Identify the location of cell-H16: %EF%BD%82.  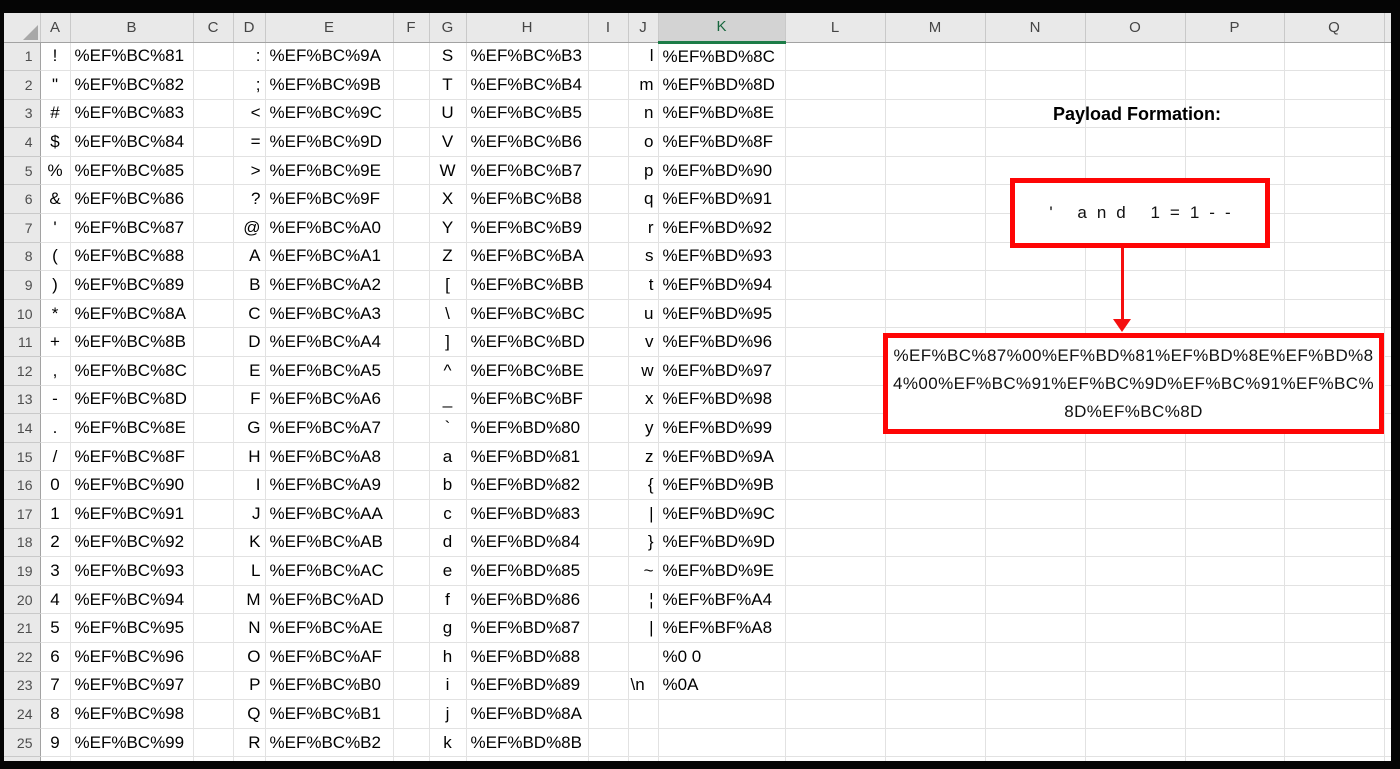
(527, 485).